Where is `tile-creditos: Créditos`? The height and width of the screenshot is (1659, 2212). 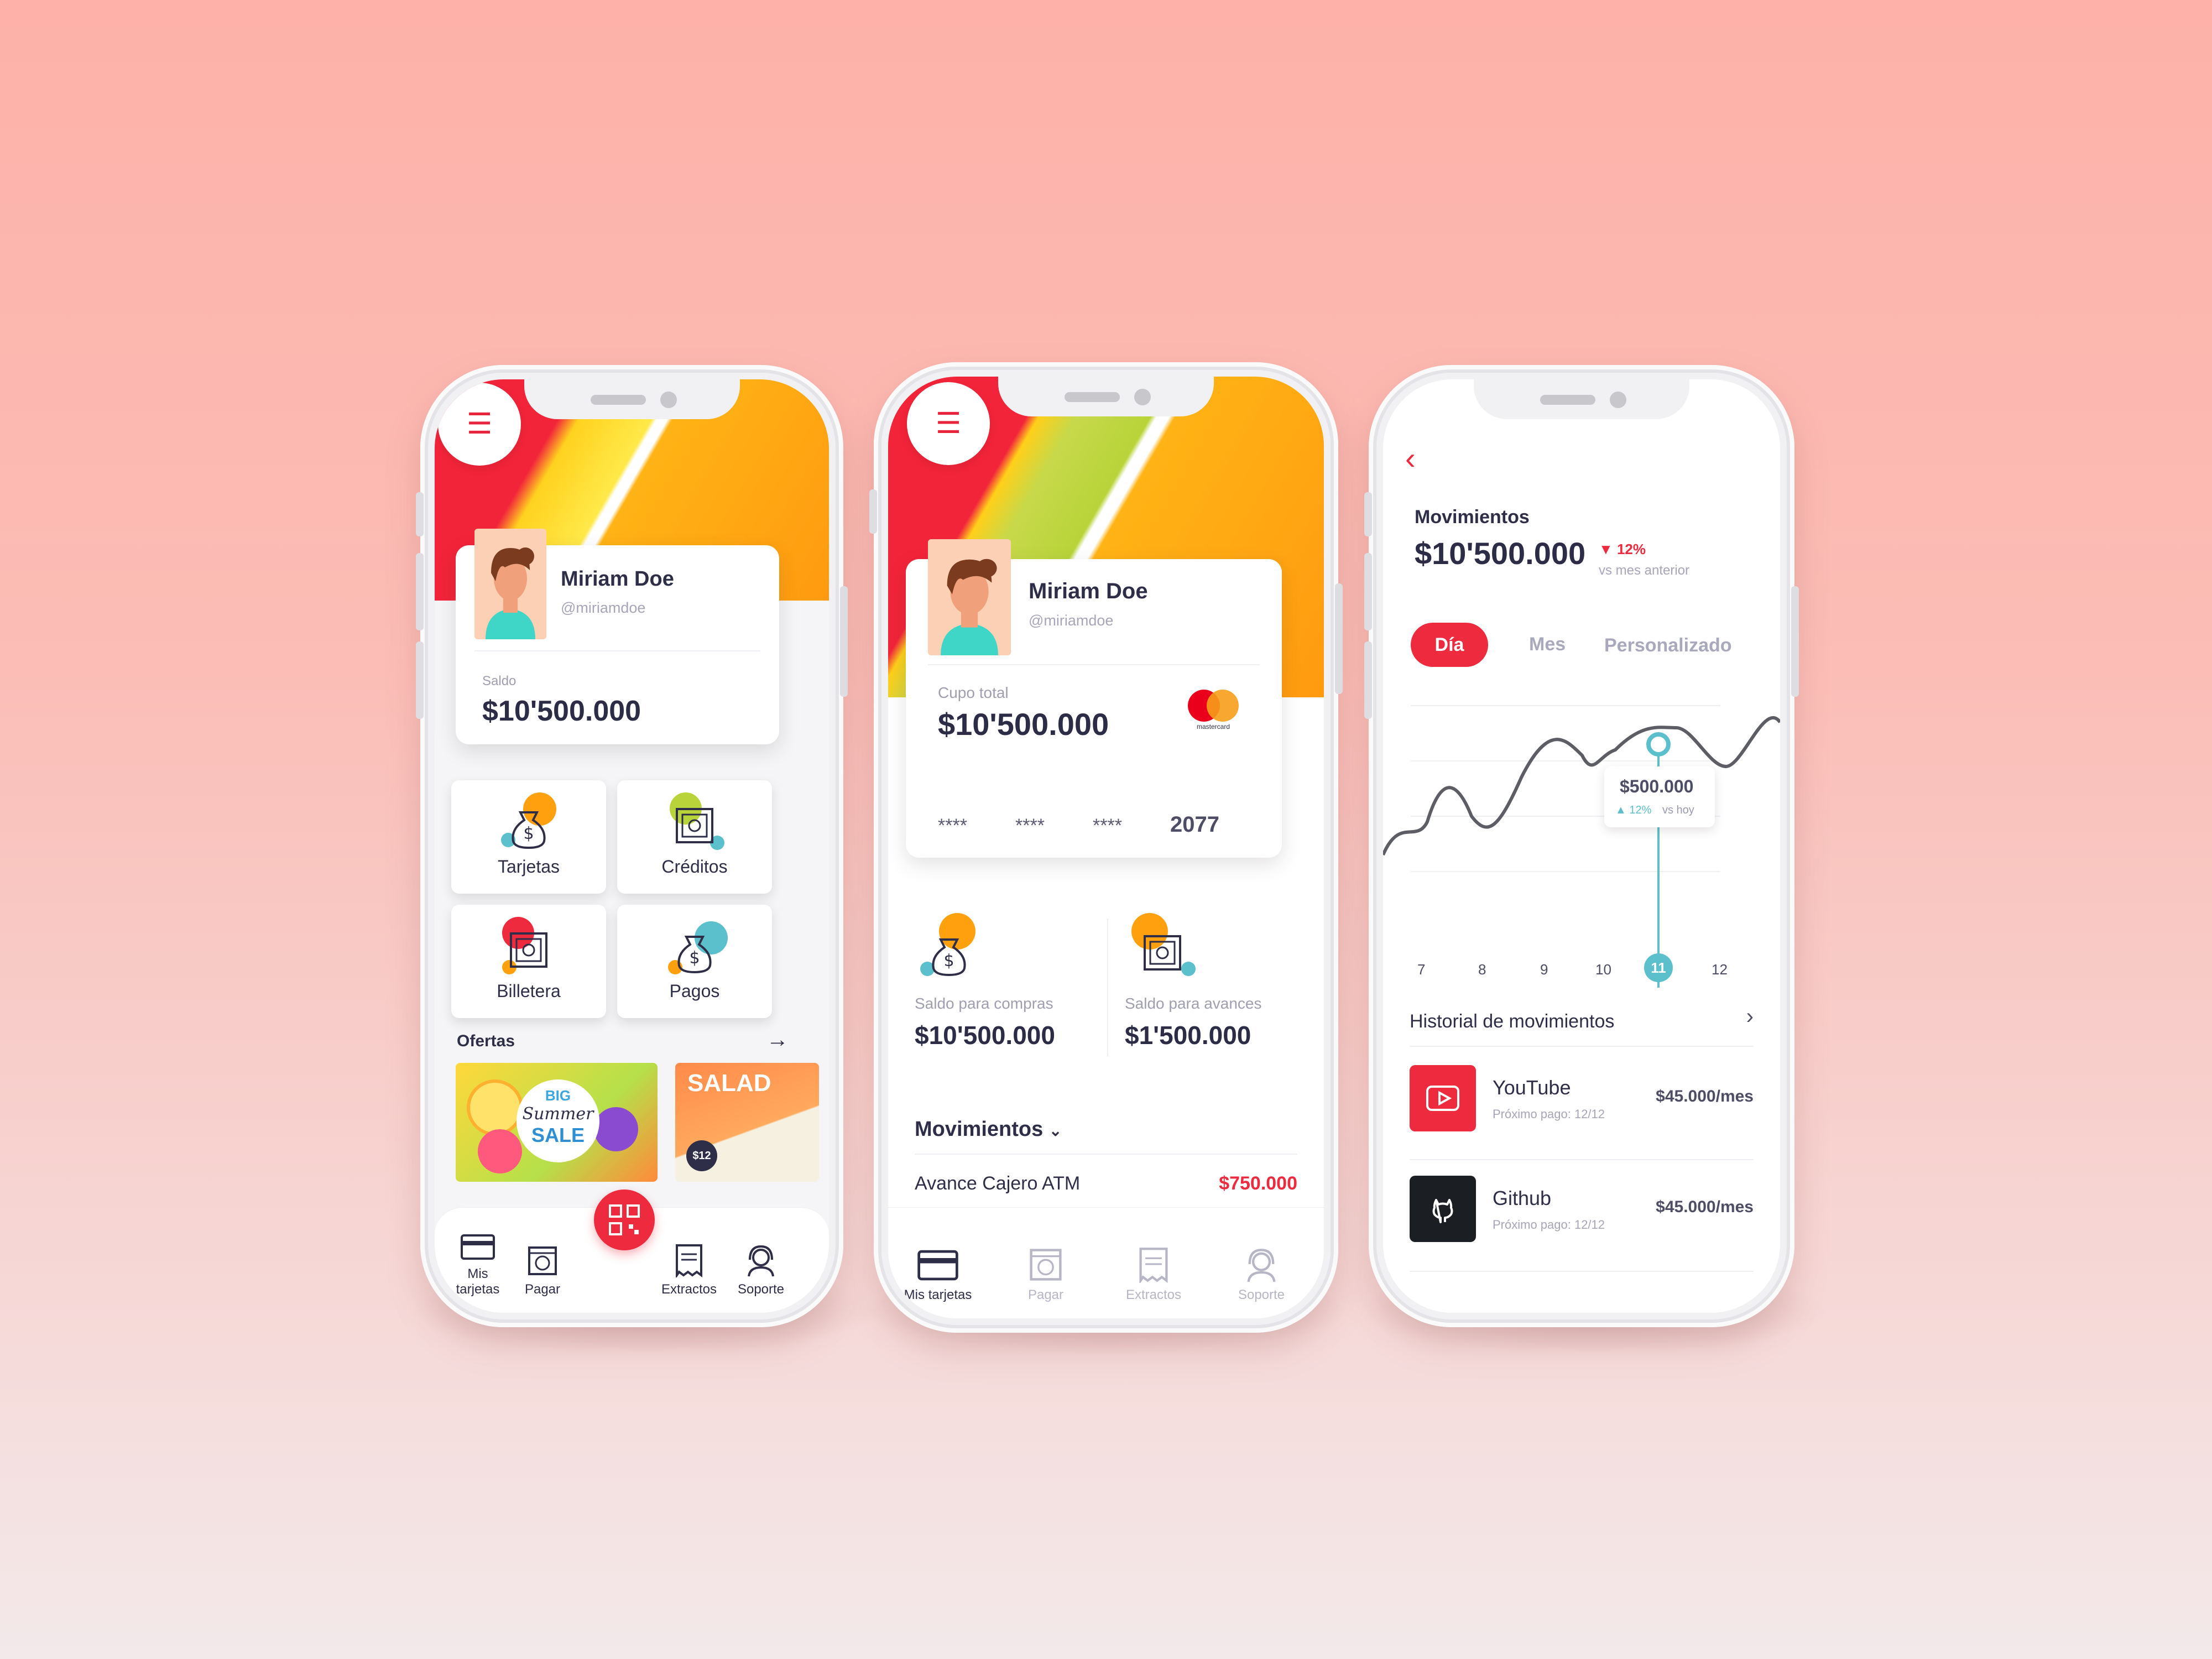
tile-creditos: Créditos is located at coordinates (695, 837).